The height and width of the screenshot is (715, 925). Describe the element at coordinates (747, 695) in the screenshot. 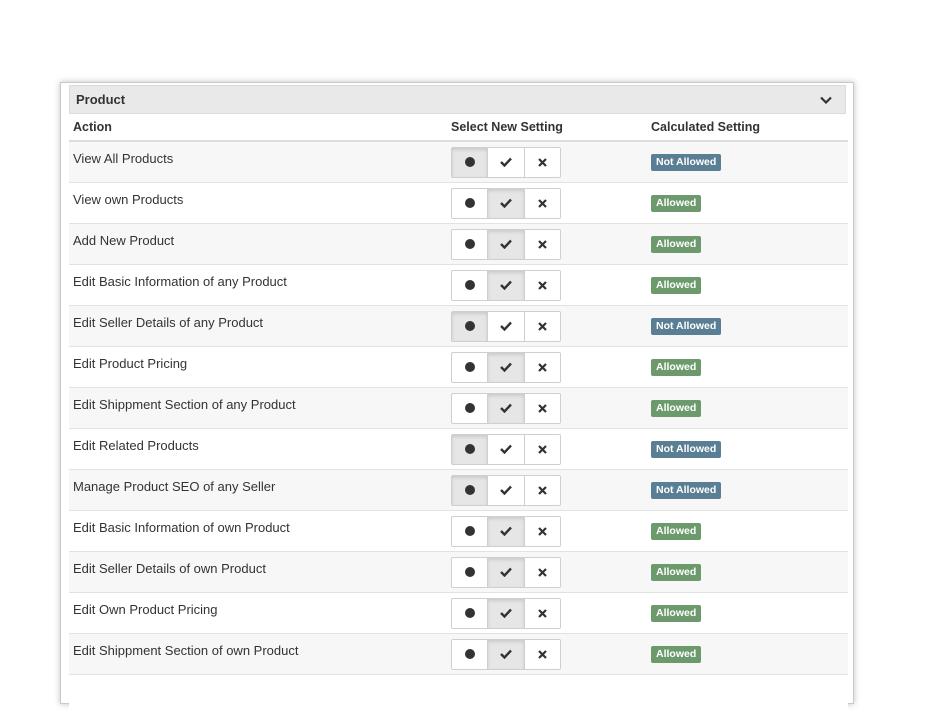

I see `calculated-cell` at that location.